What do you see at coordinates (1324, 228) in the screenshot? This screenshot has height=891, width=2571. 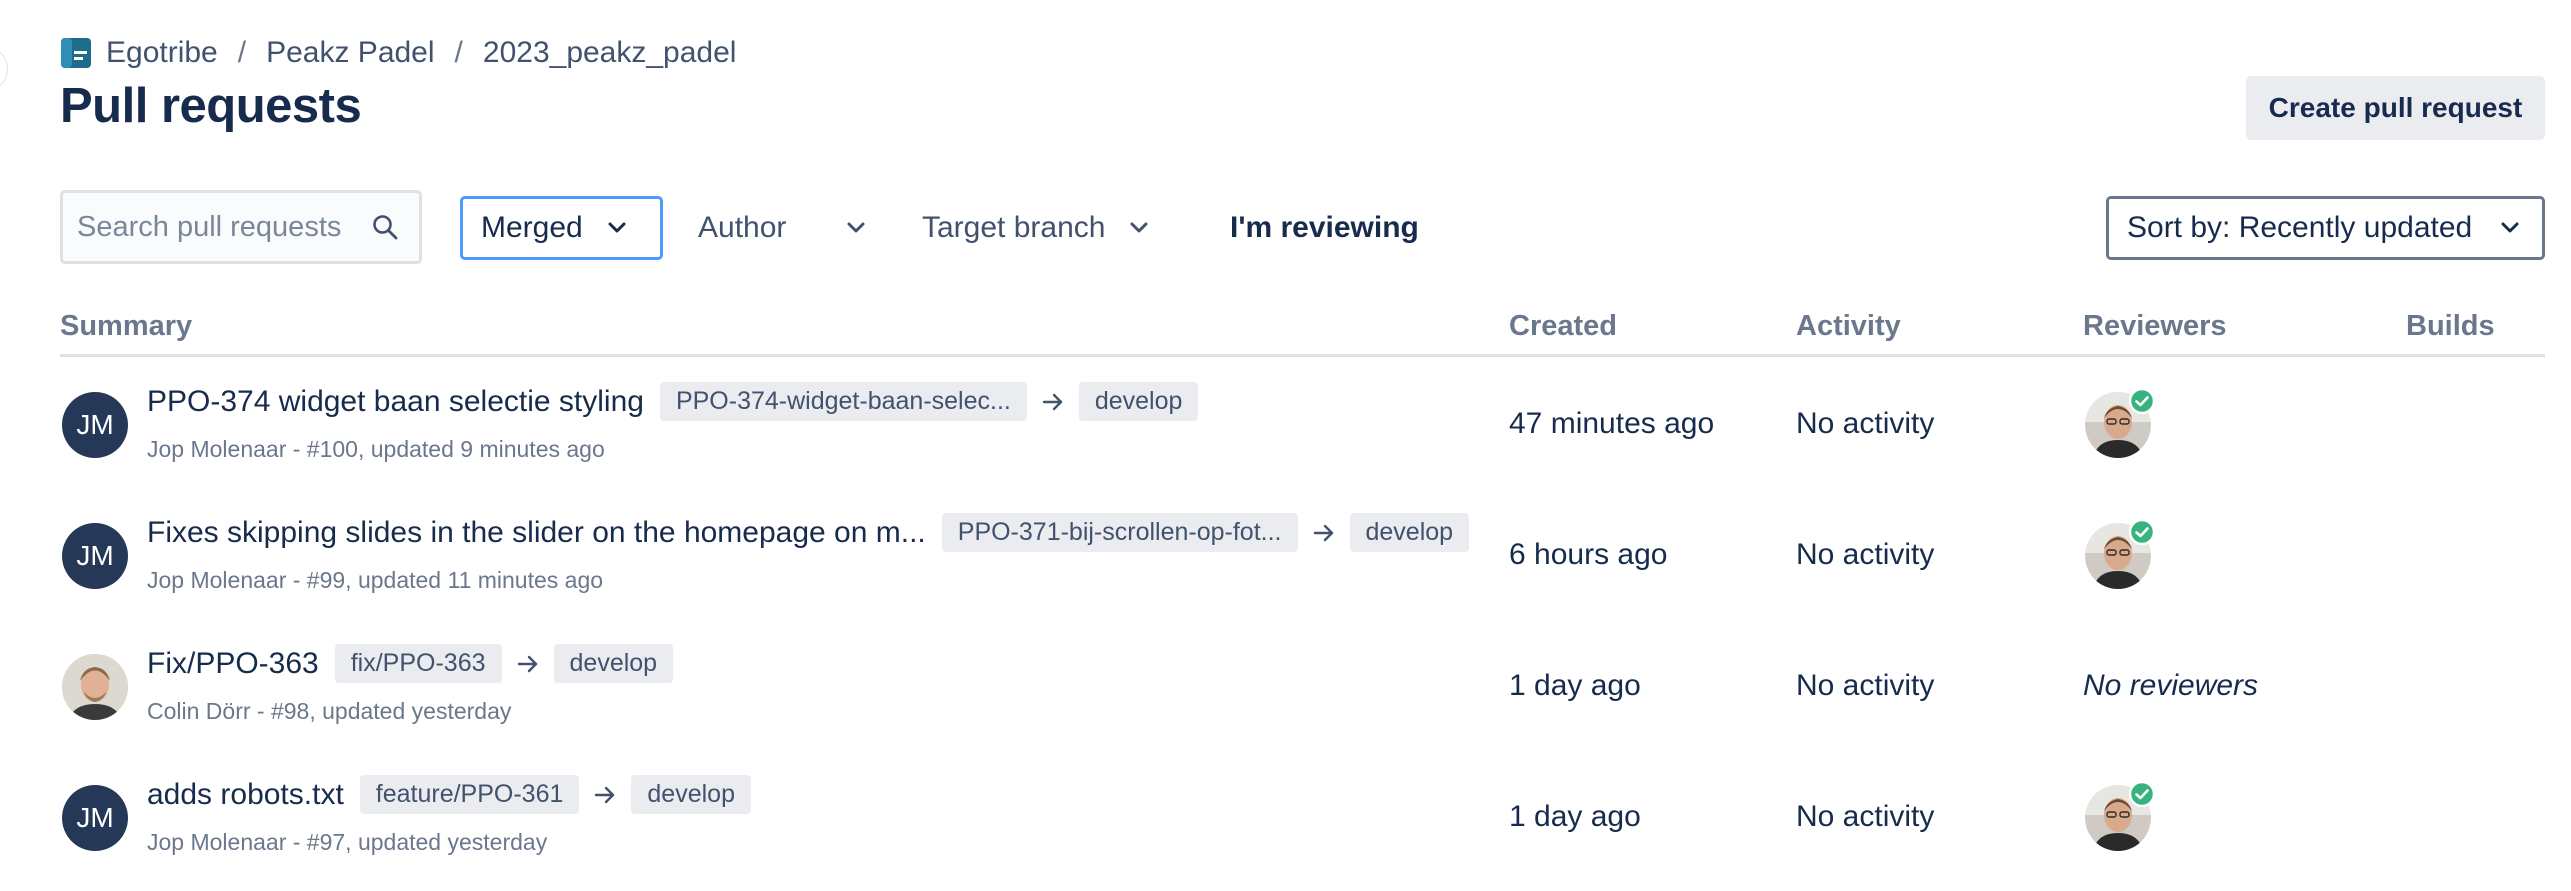 I see `im-reviewing-toggle: I'm reviewing` at bounding box center [1324, 228].